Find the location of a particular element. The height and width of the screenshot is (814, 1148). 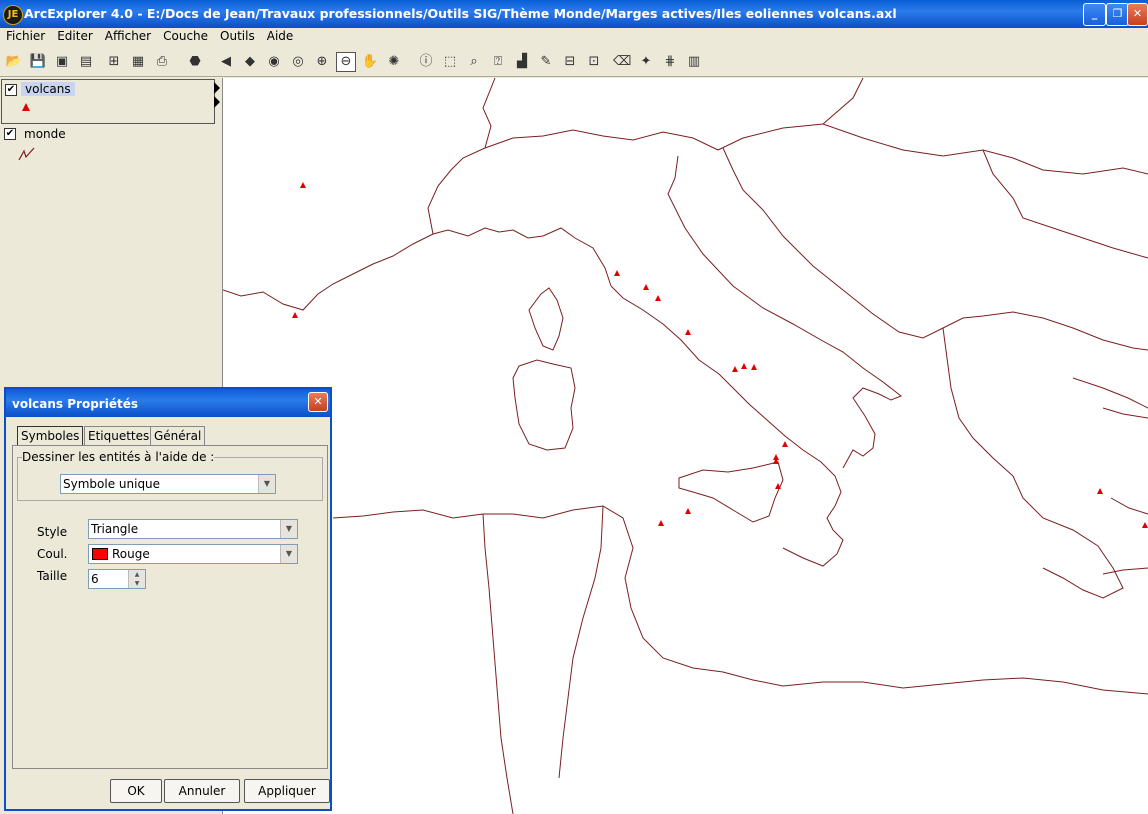

layer-monde: ✔ monde is located at coordinates (107, 145).